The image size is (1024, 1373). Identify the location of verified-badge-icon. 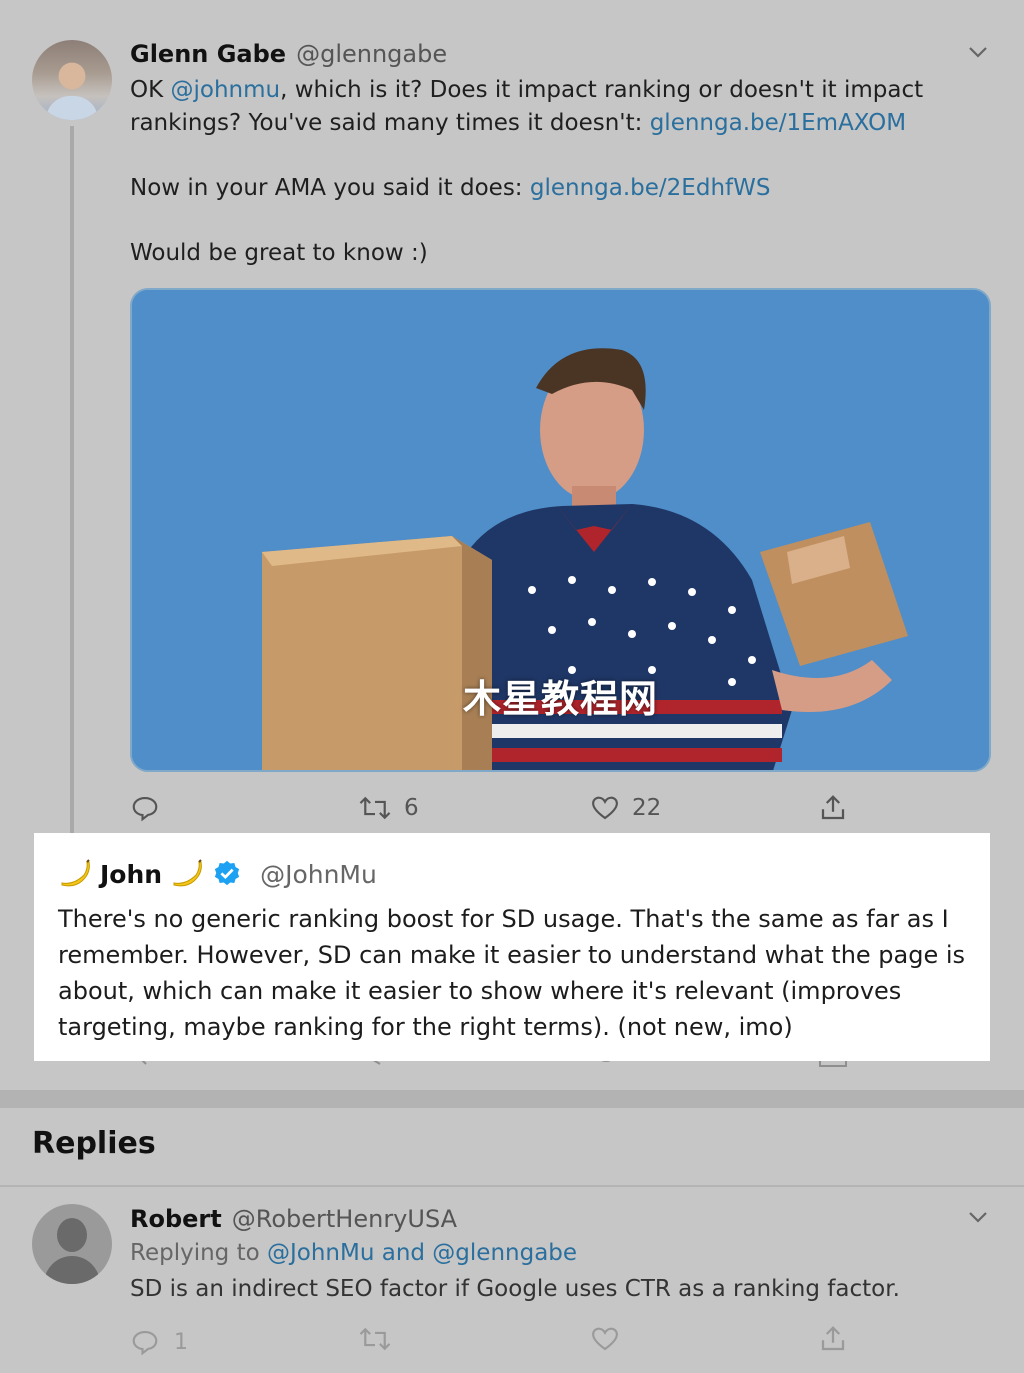
(227, 873).